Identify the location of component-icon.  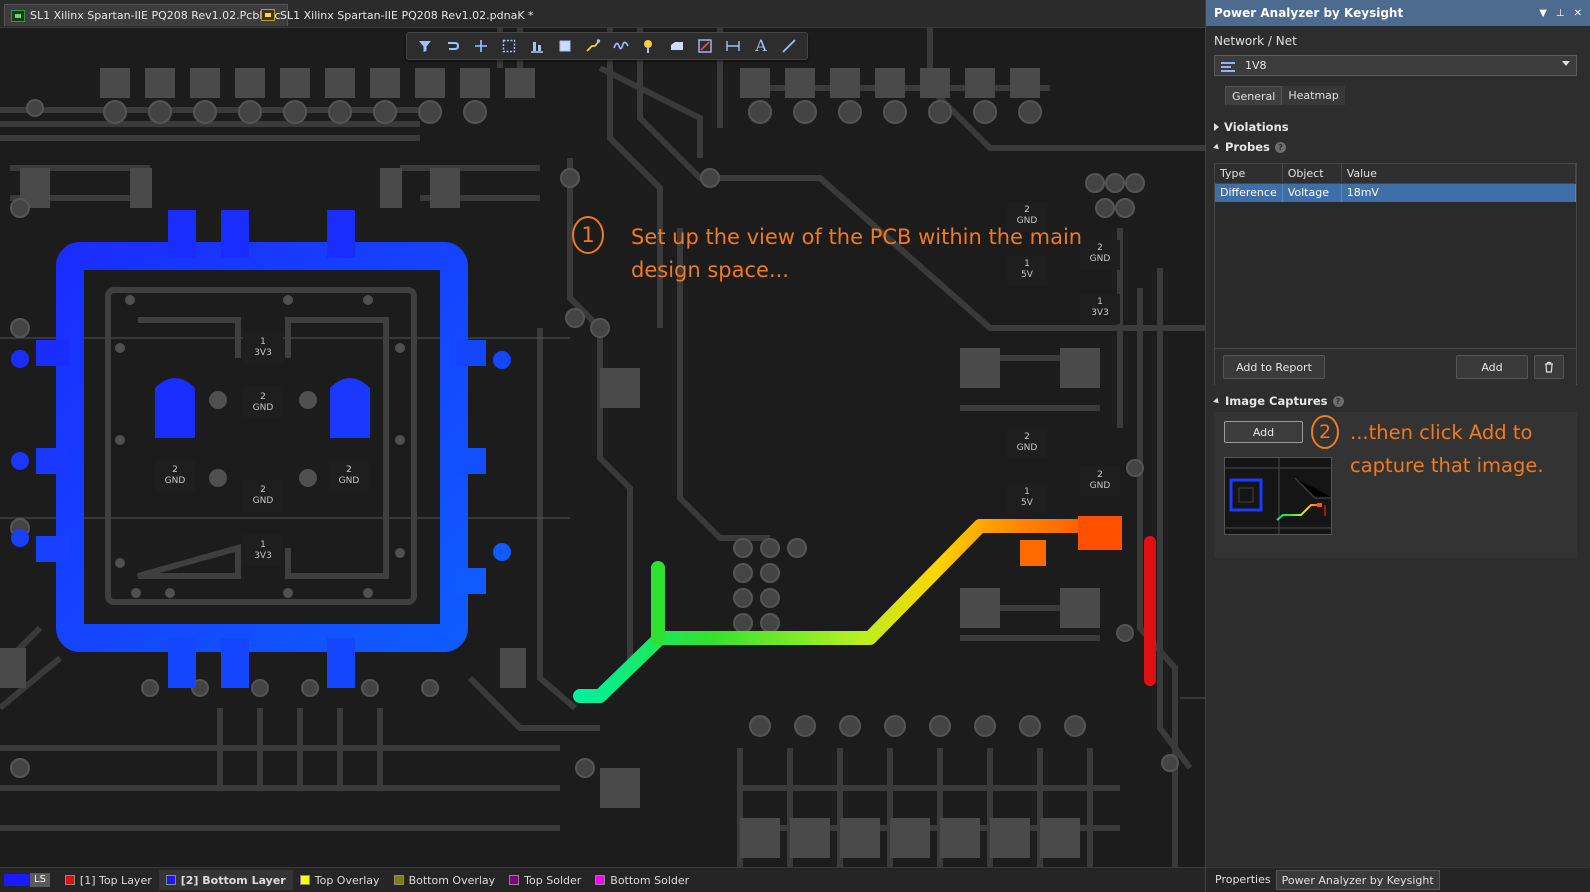
(565, 46).